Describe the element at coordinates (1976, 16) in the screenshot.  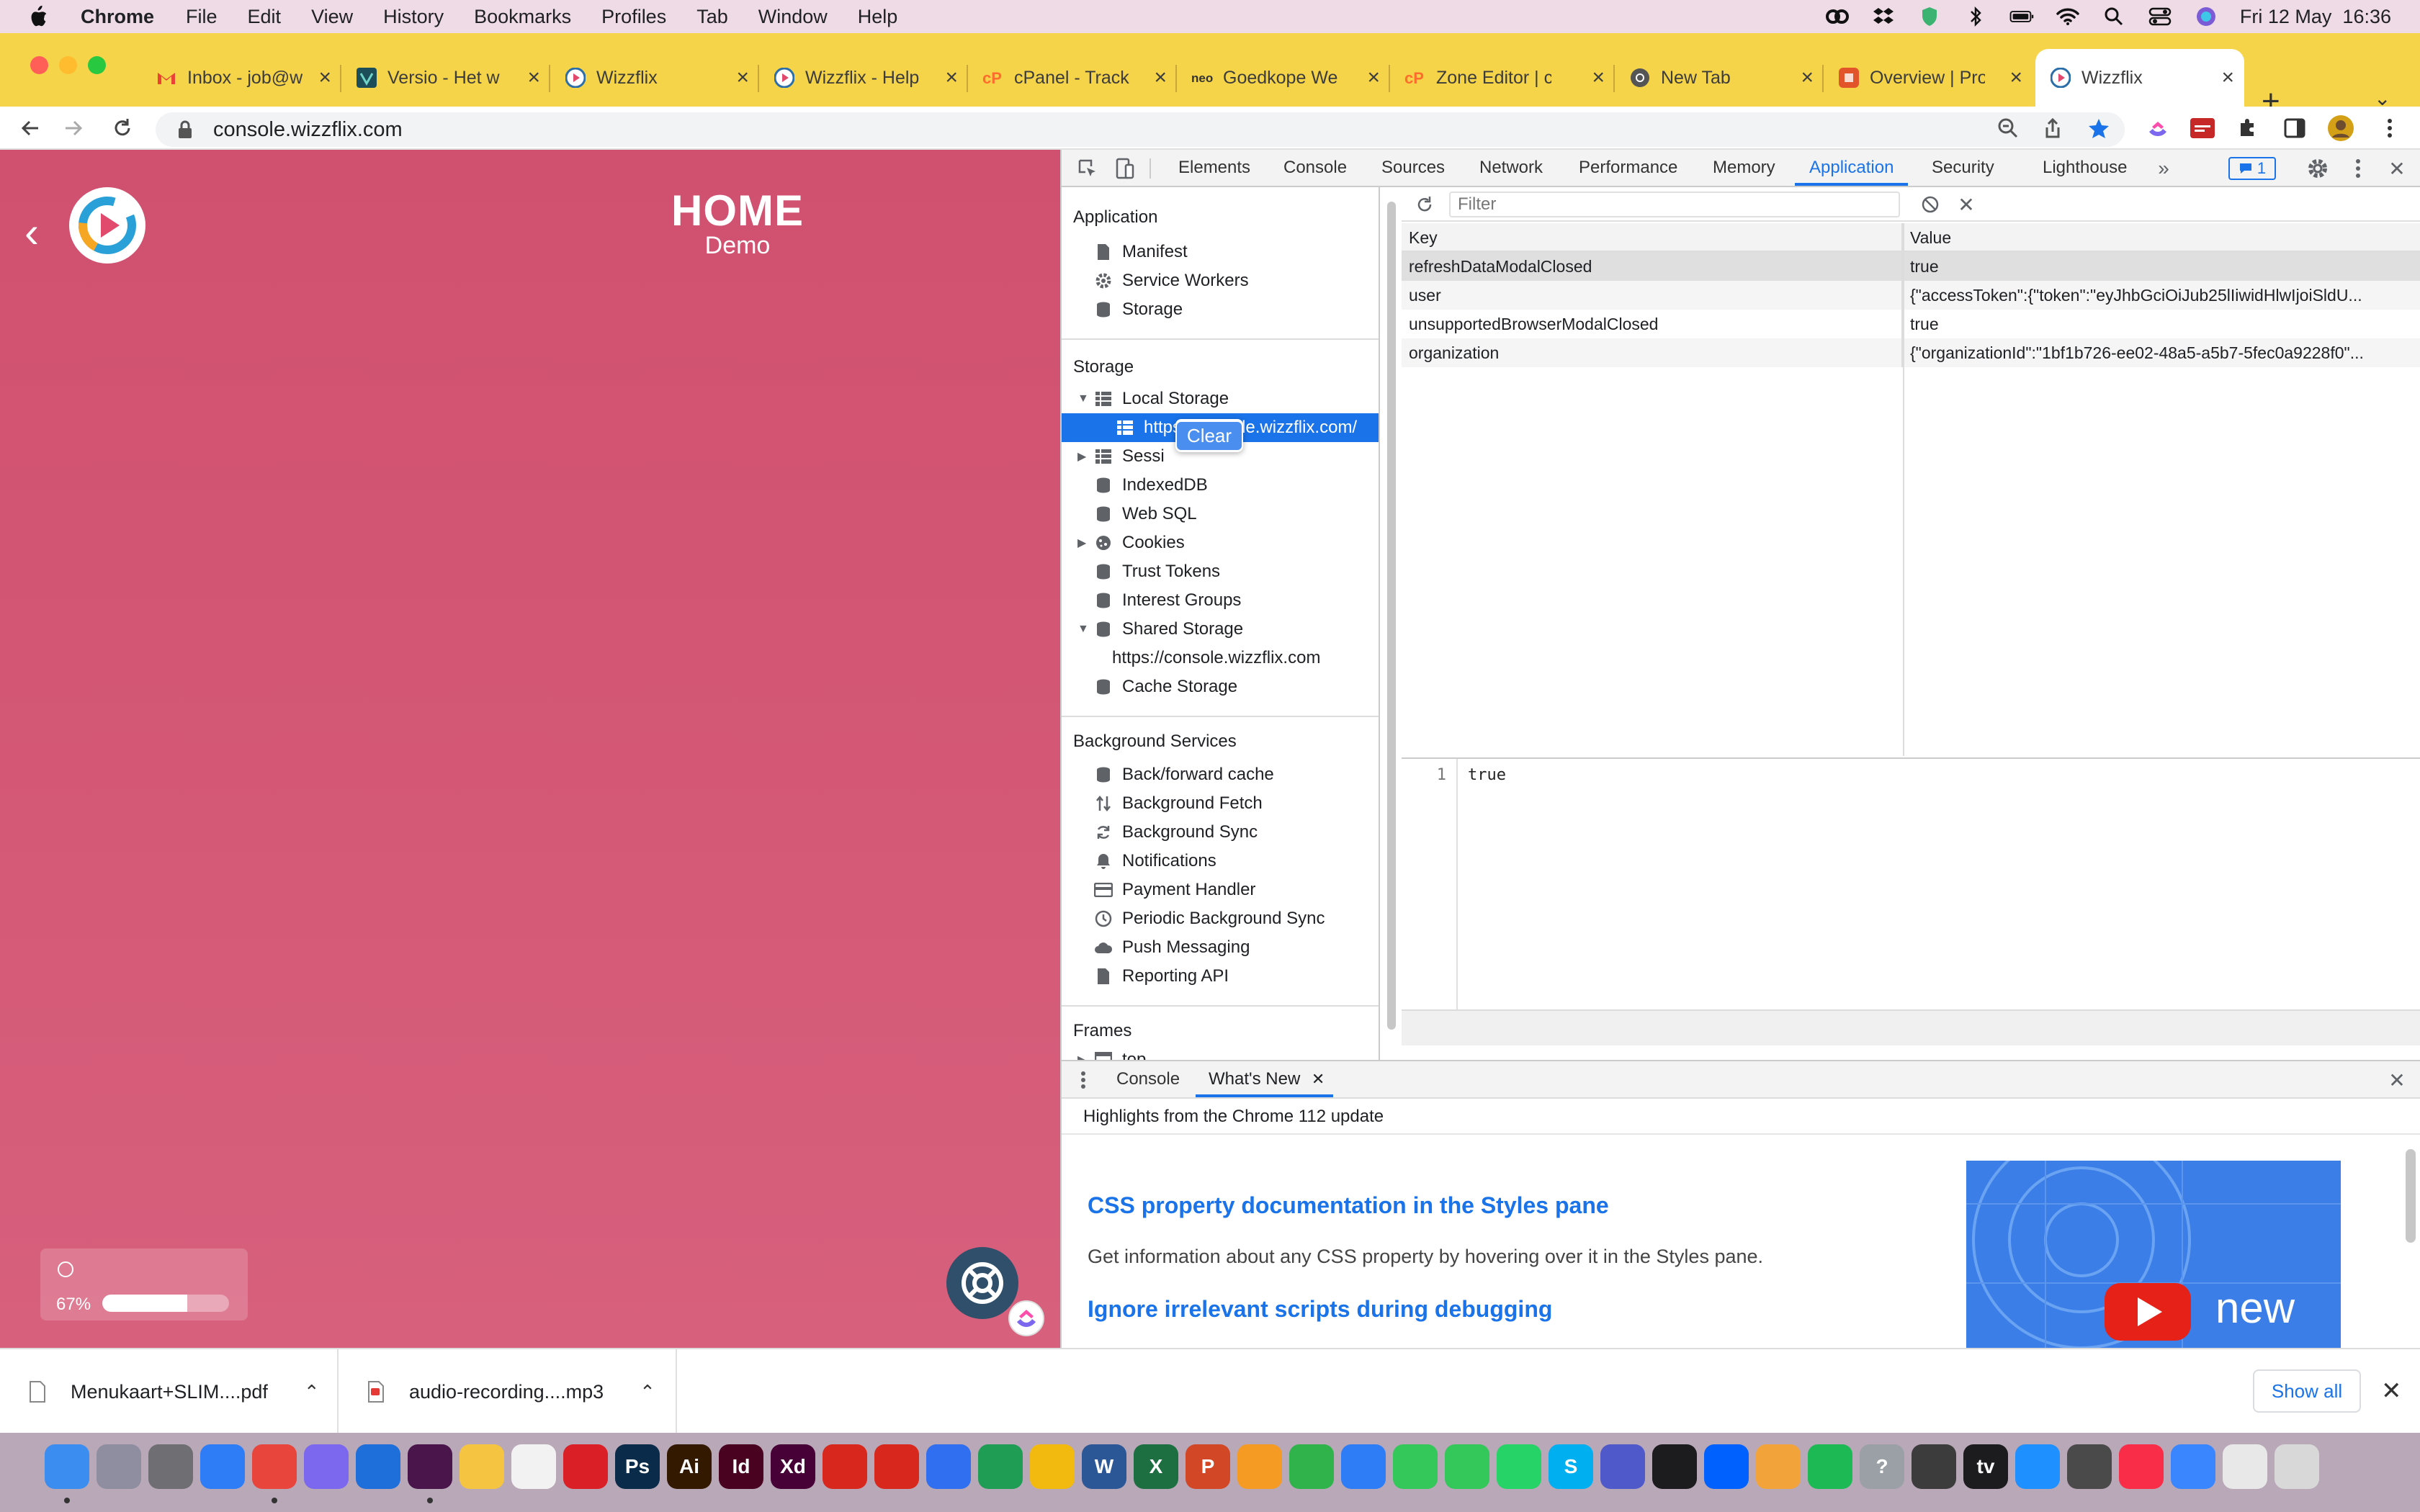
I see `bluetooth-icon` at that location.